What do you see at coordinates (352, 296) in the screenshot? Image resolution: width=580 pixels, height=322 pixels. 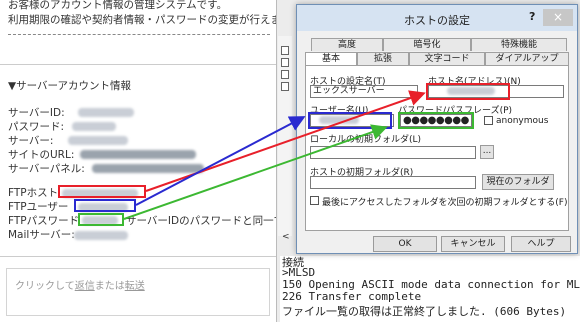 I see `log-line: 226 Transfer complete` at bounding box center [352, 296].